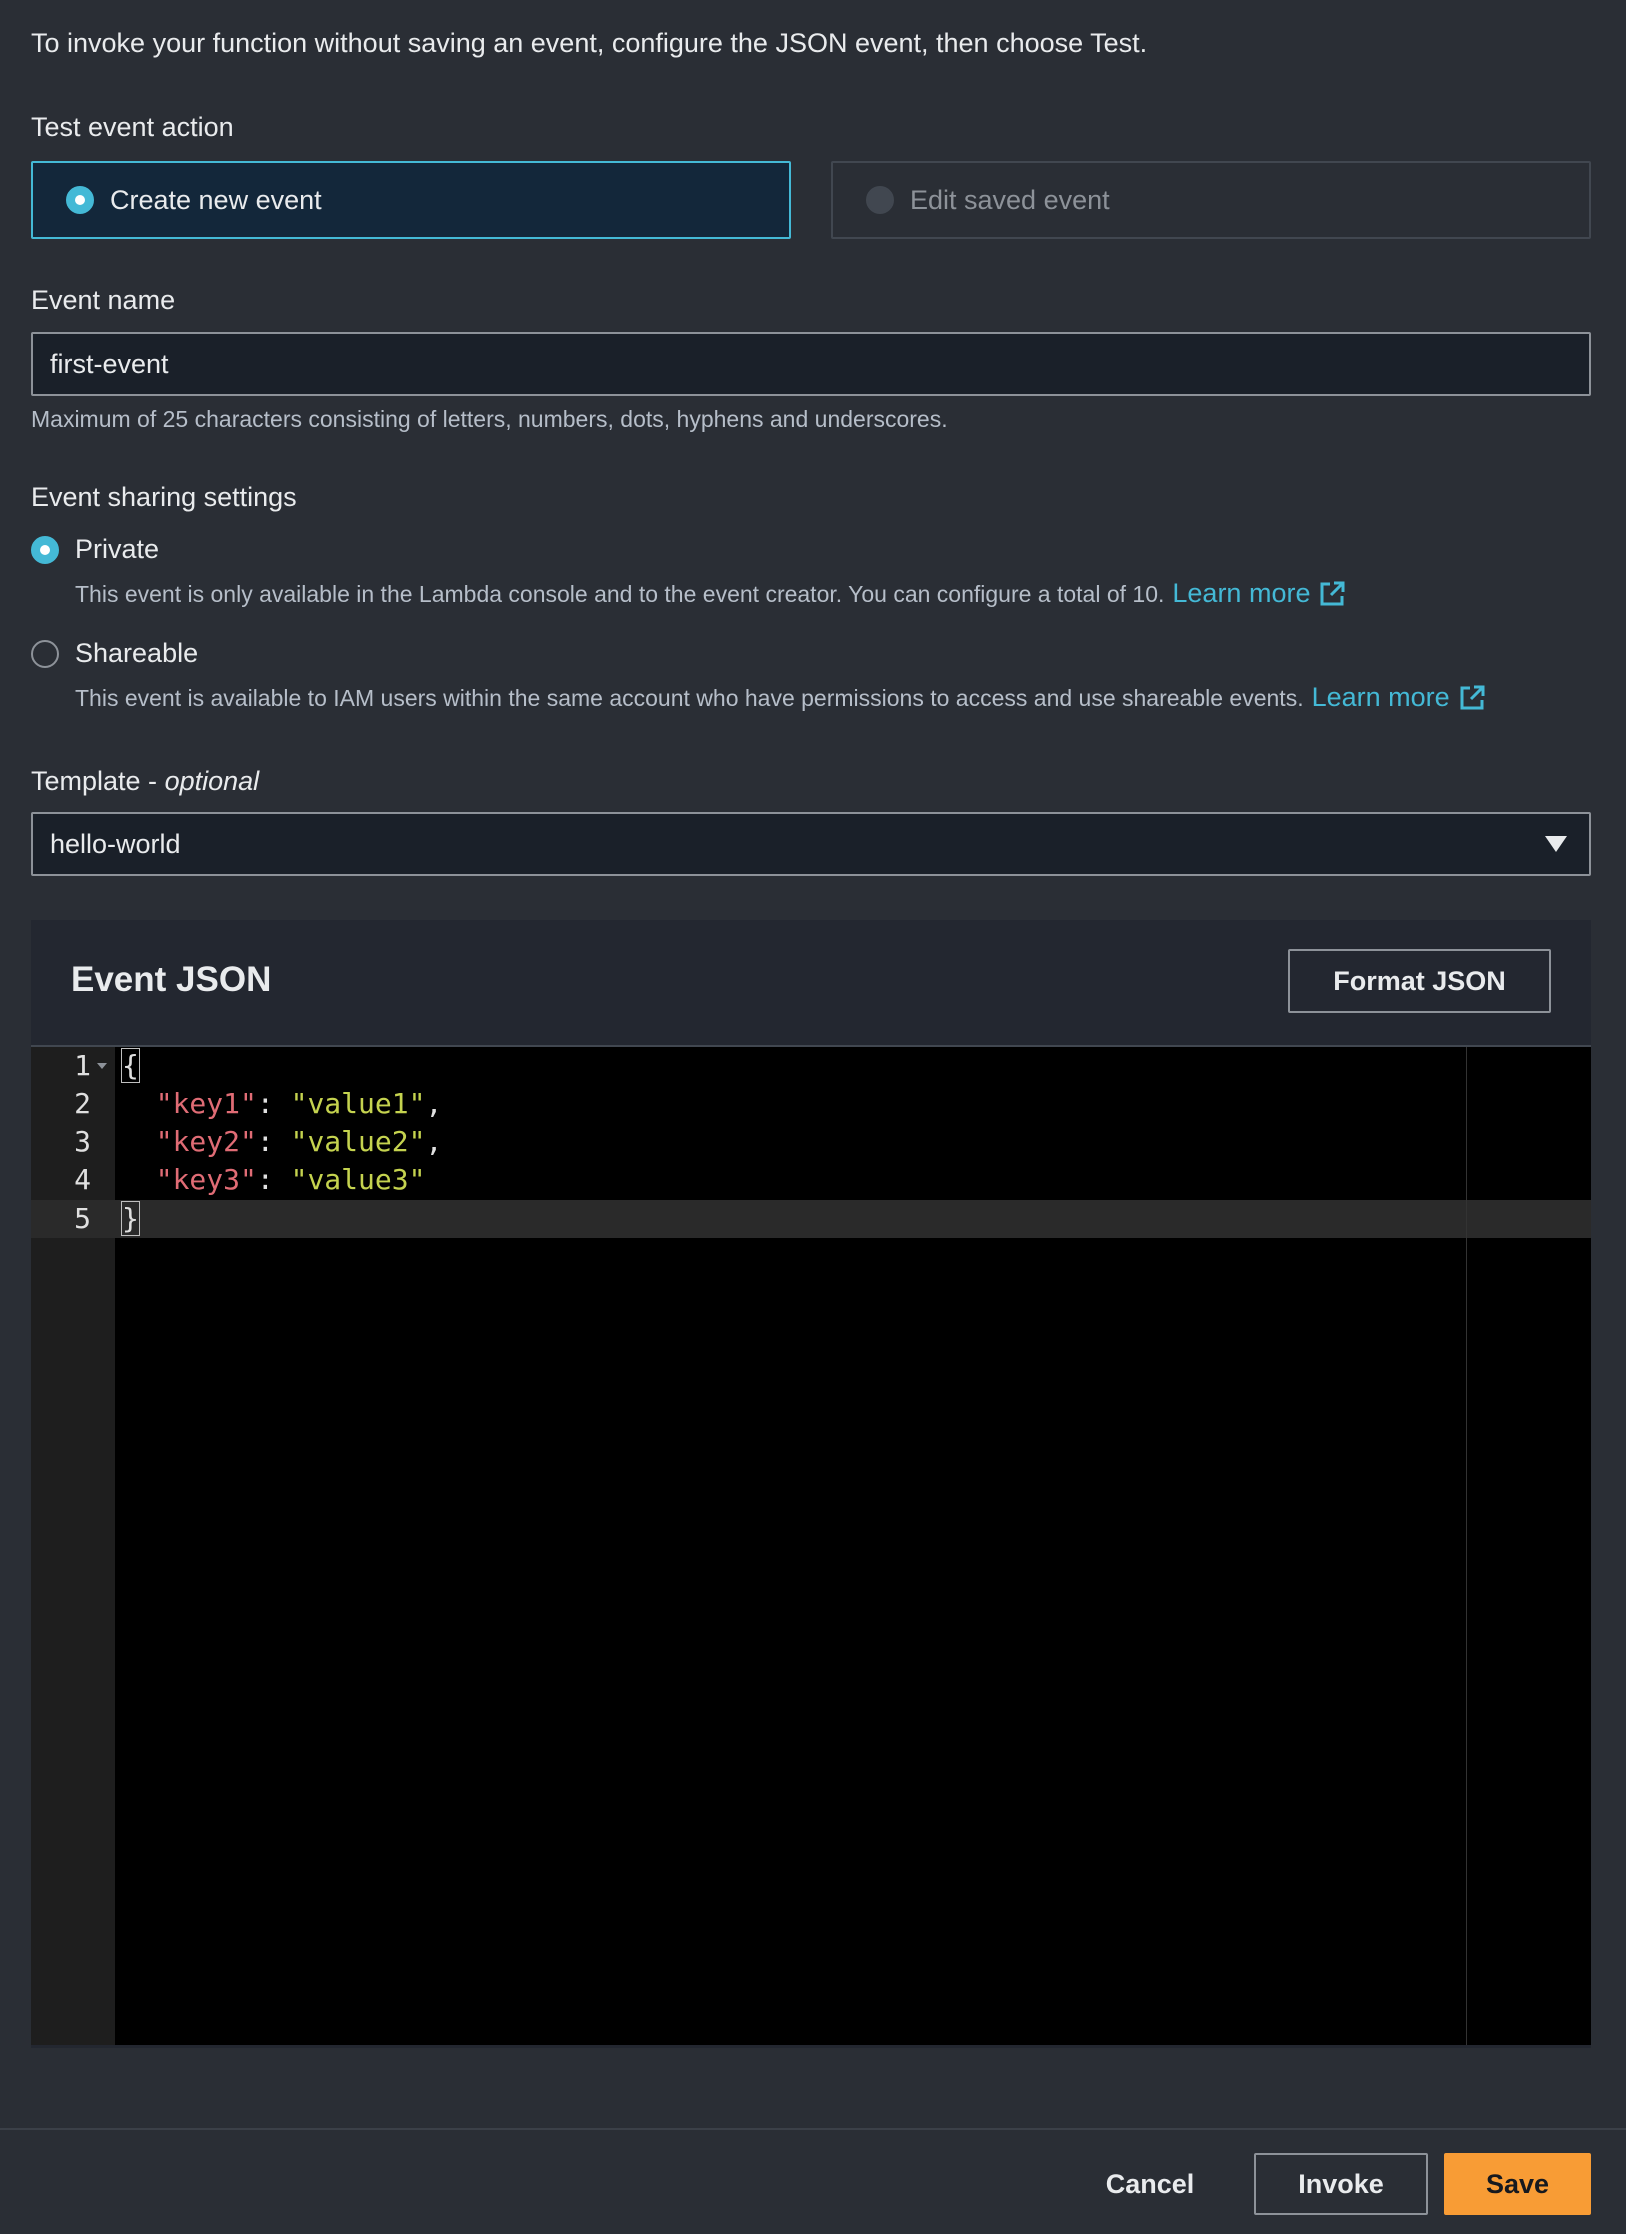 Image resolution: width=1626 pixels, height=2234 pixels. What do you see at coordinates (358, 1103) in the screenshot?
I see `json-value: "value1"` at bounding box center [358, 1103].